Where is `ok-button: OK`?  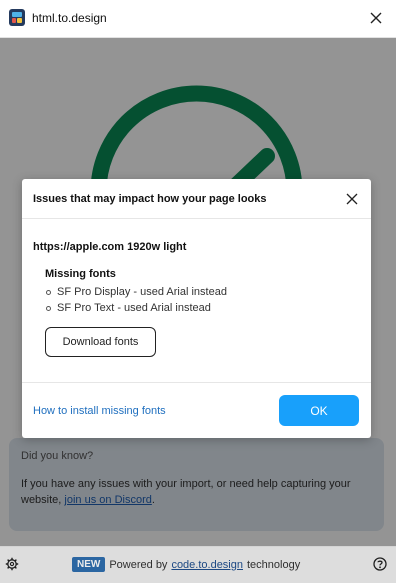 ok-button: OK is located at coordinates (319, 410).